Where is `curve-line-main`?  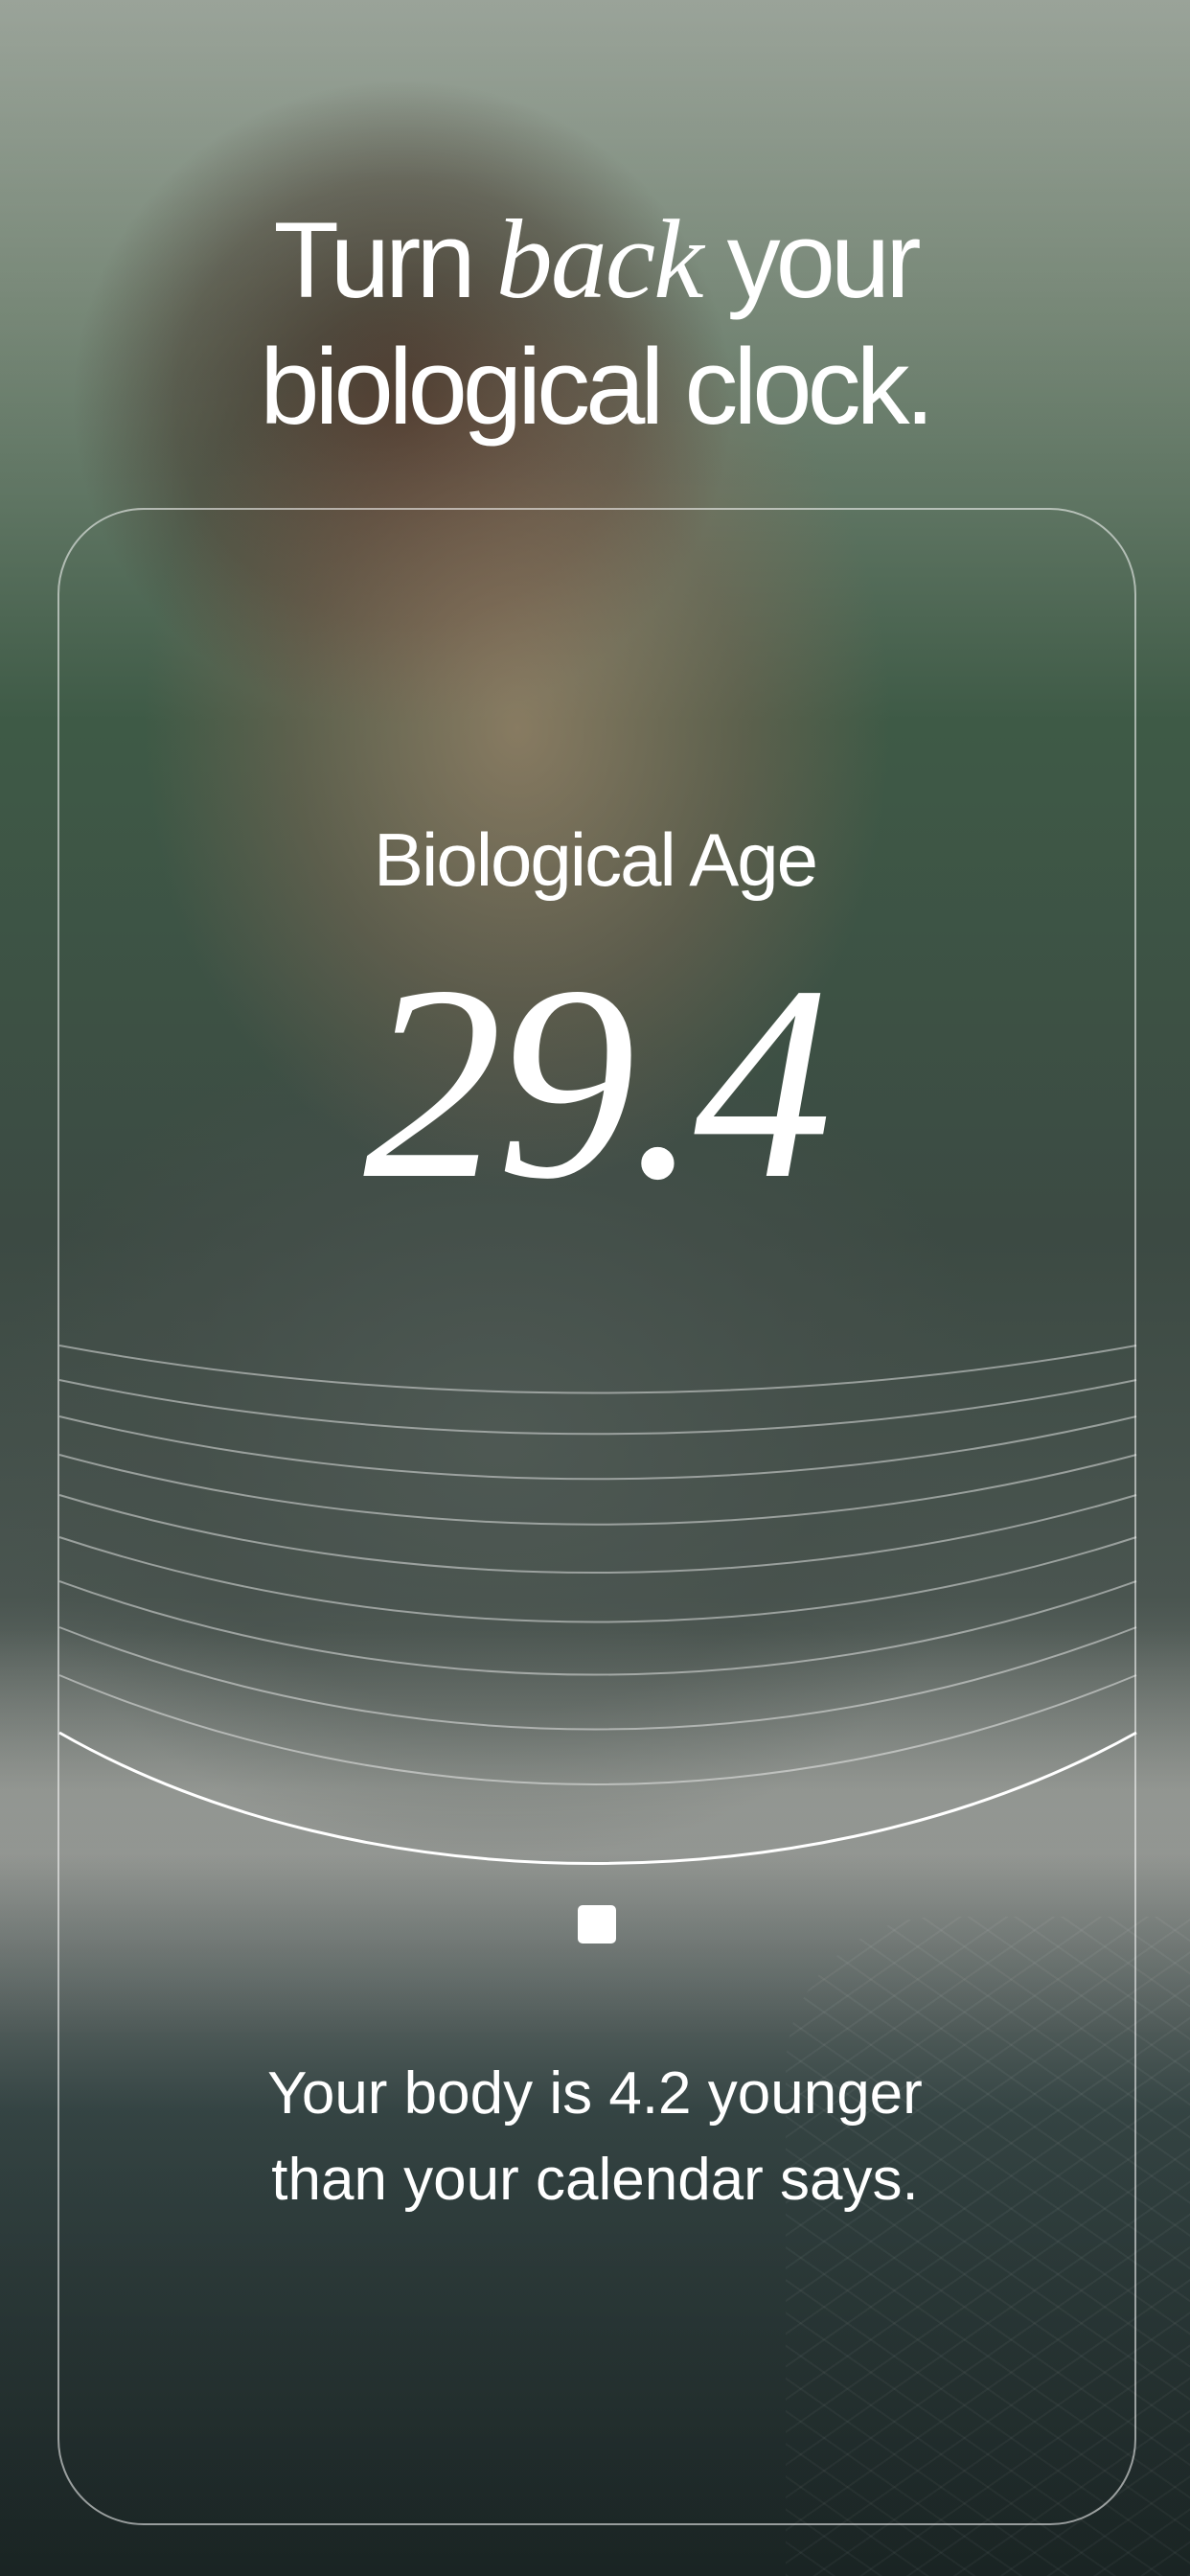
curve-line-main is located at coordinates (598, 1798).